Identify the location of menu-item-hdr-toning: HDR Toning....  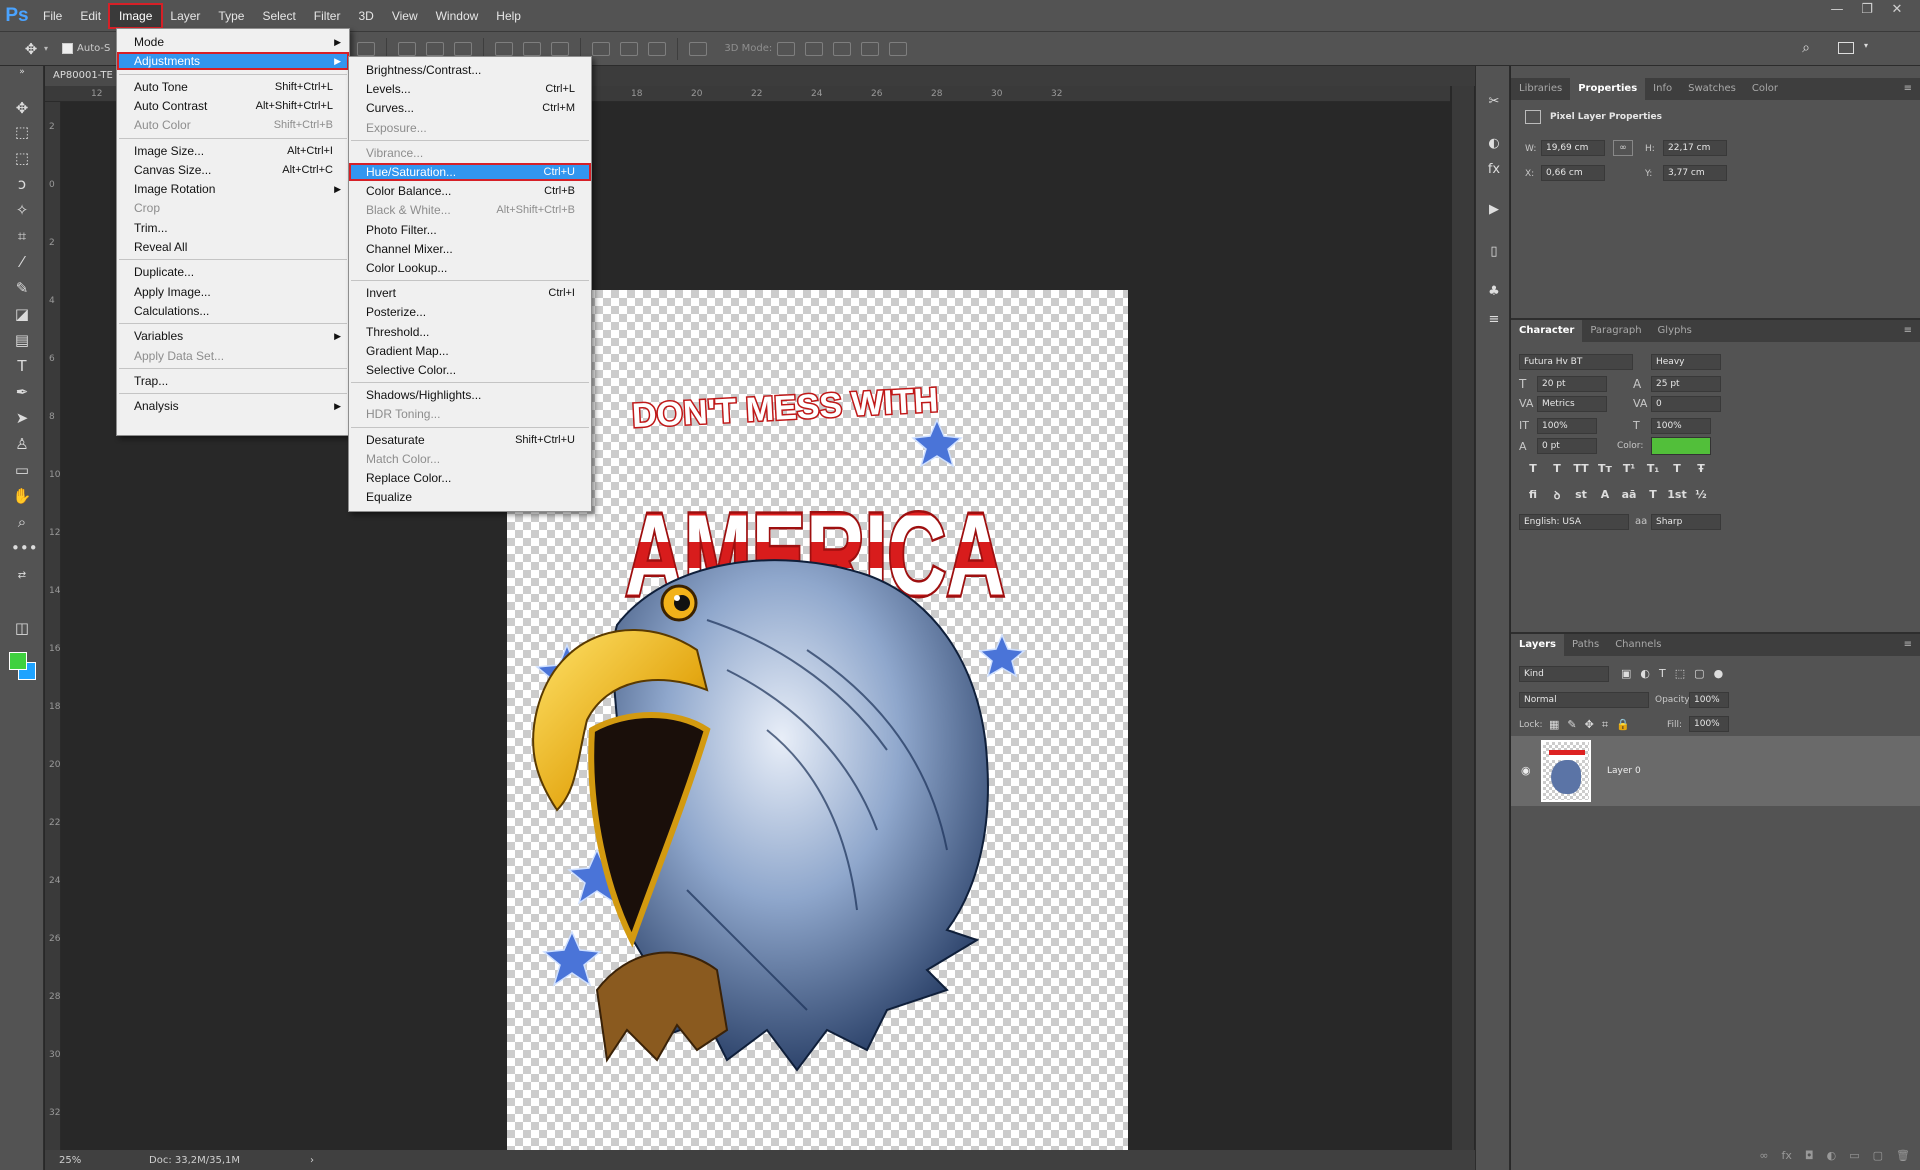
(470, 414).